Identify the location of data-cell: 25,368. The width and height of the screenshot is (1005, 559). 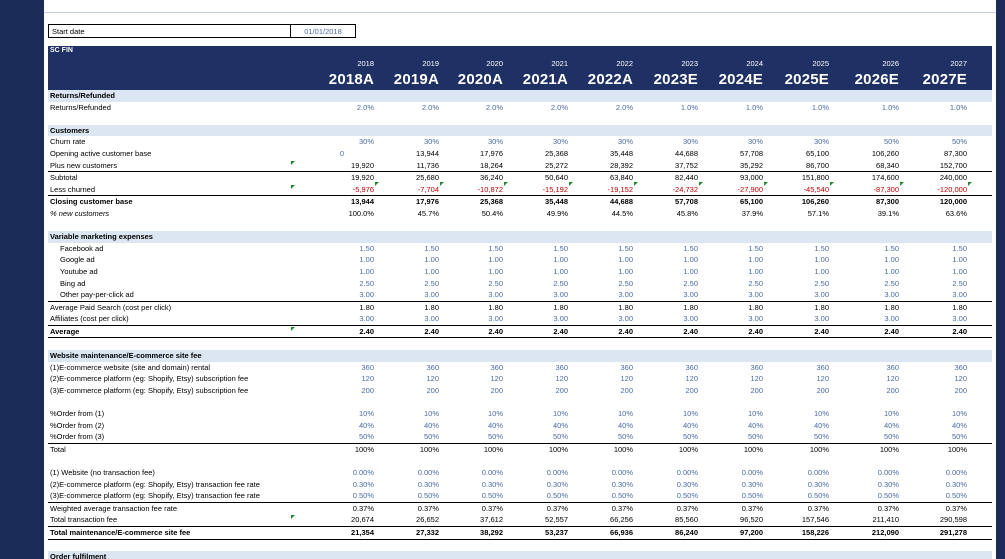
(471, 202).